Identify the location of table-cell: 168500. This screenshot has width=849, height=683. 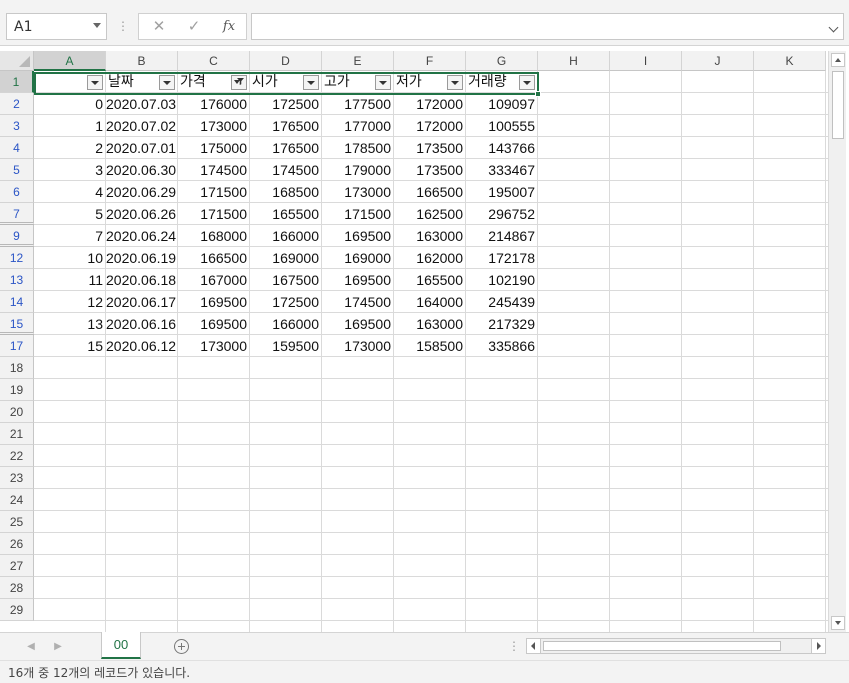
(285, 192).